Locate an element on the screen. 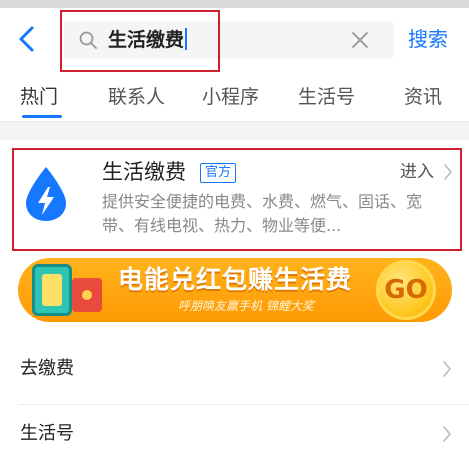  go-label: GO is located at coordinates (406, 290).